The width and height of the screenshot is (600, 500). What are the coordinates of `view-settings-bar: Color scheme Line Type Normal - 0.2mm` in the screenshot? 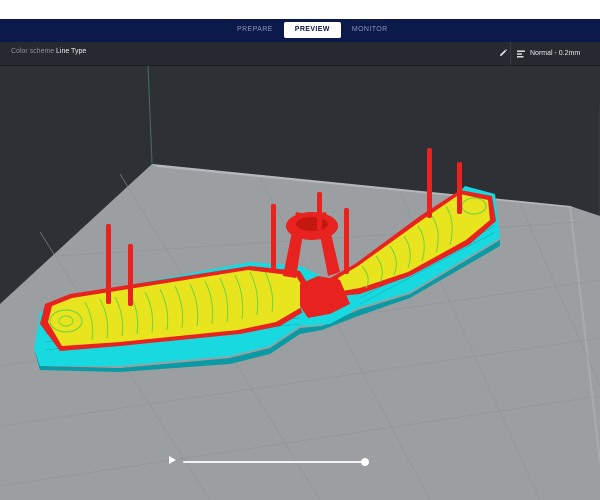 It's located at (300, 54).